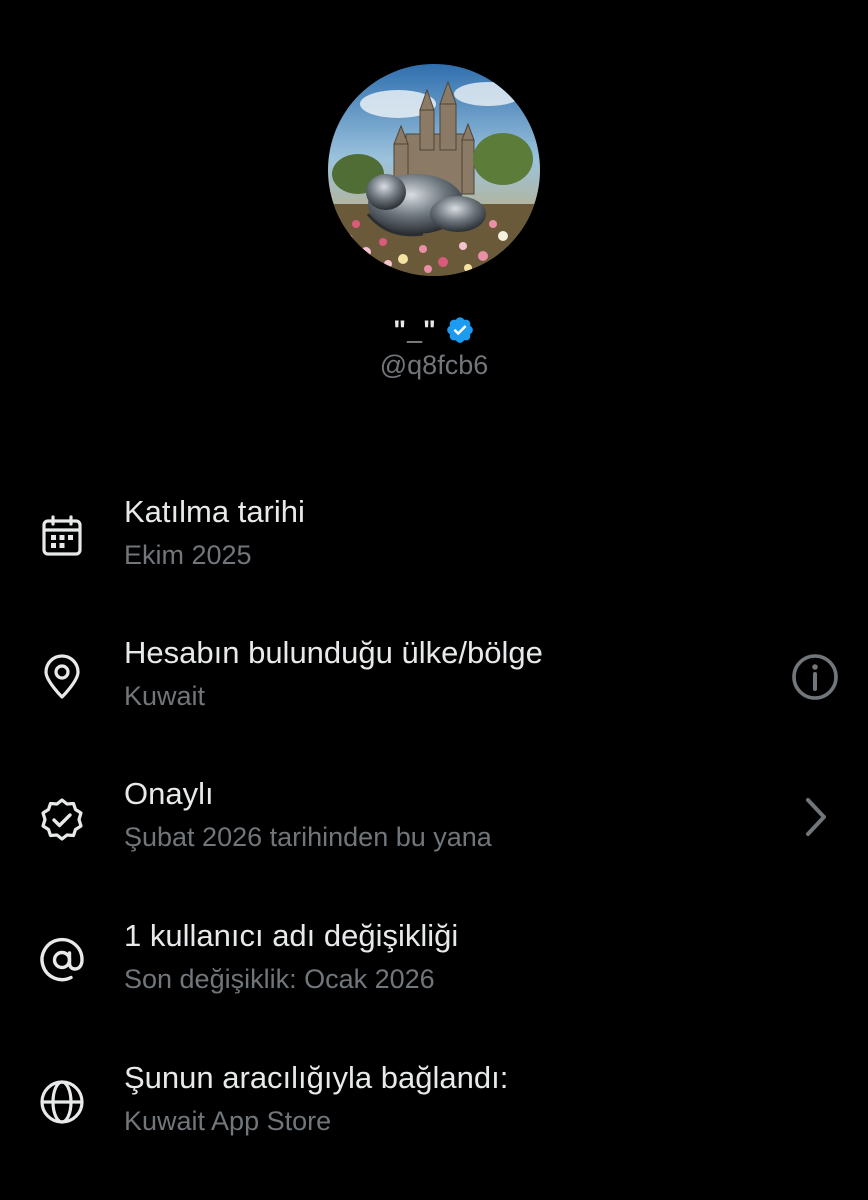 The height and width of the screenshot is (1200, 868). I want to click on at-sign-icon, so click(62, 960).